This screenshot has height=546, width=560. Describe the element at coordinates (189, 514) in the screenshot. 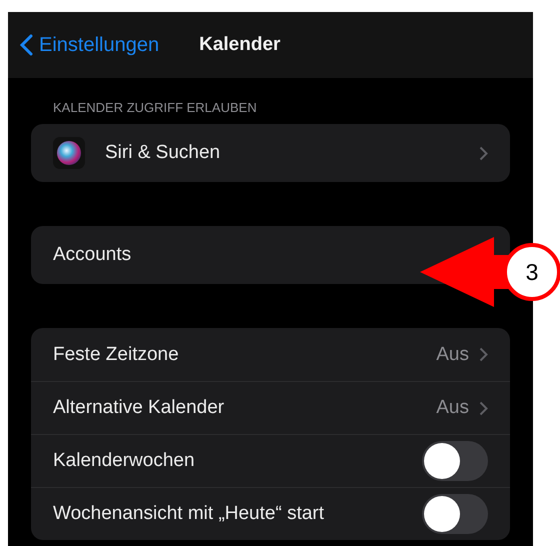

I see `row-label: Wochenansicht mit „Heute“ start` at that location.